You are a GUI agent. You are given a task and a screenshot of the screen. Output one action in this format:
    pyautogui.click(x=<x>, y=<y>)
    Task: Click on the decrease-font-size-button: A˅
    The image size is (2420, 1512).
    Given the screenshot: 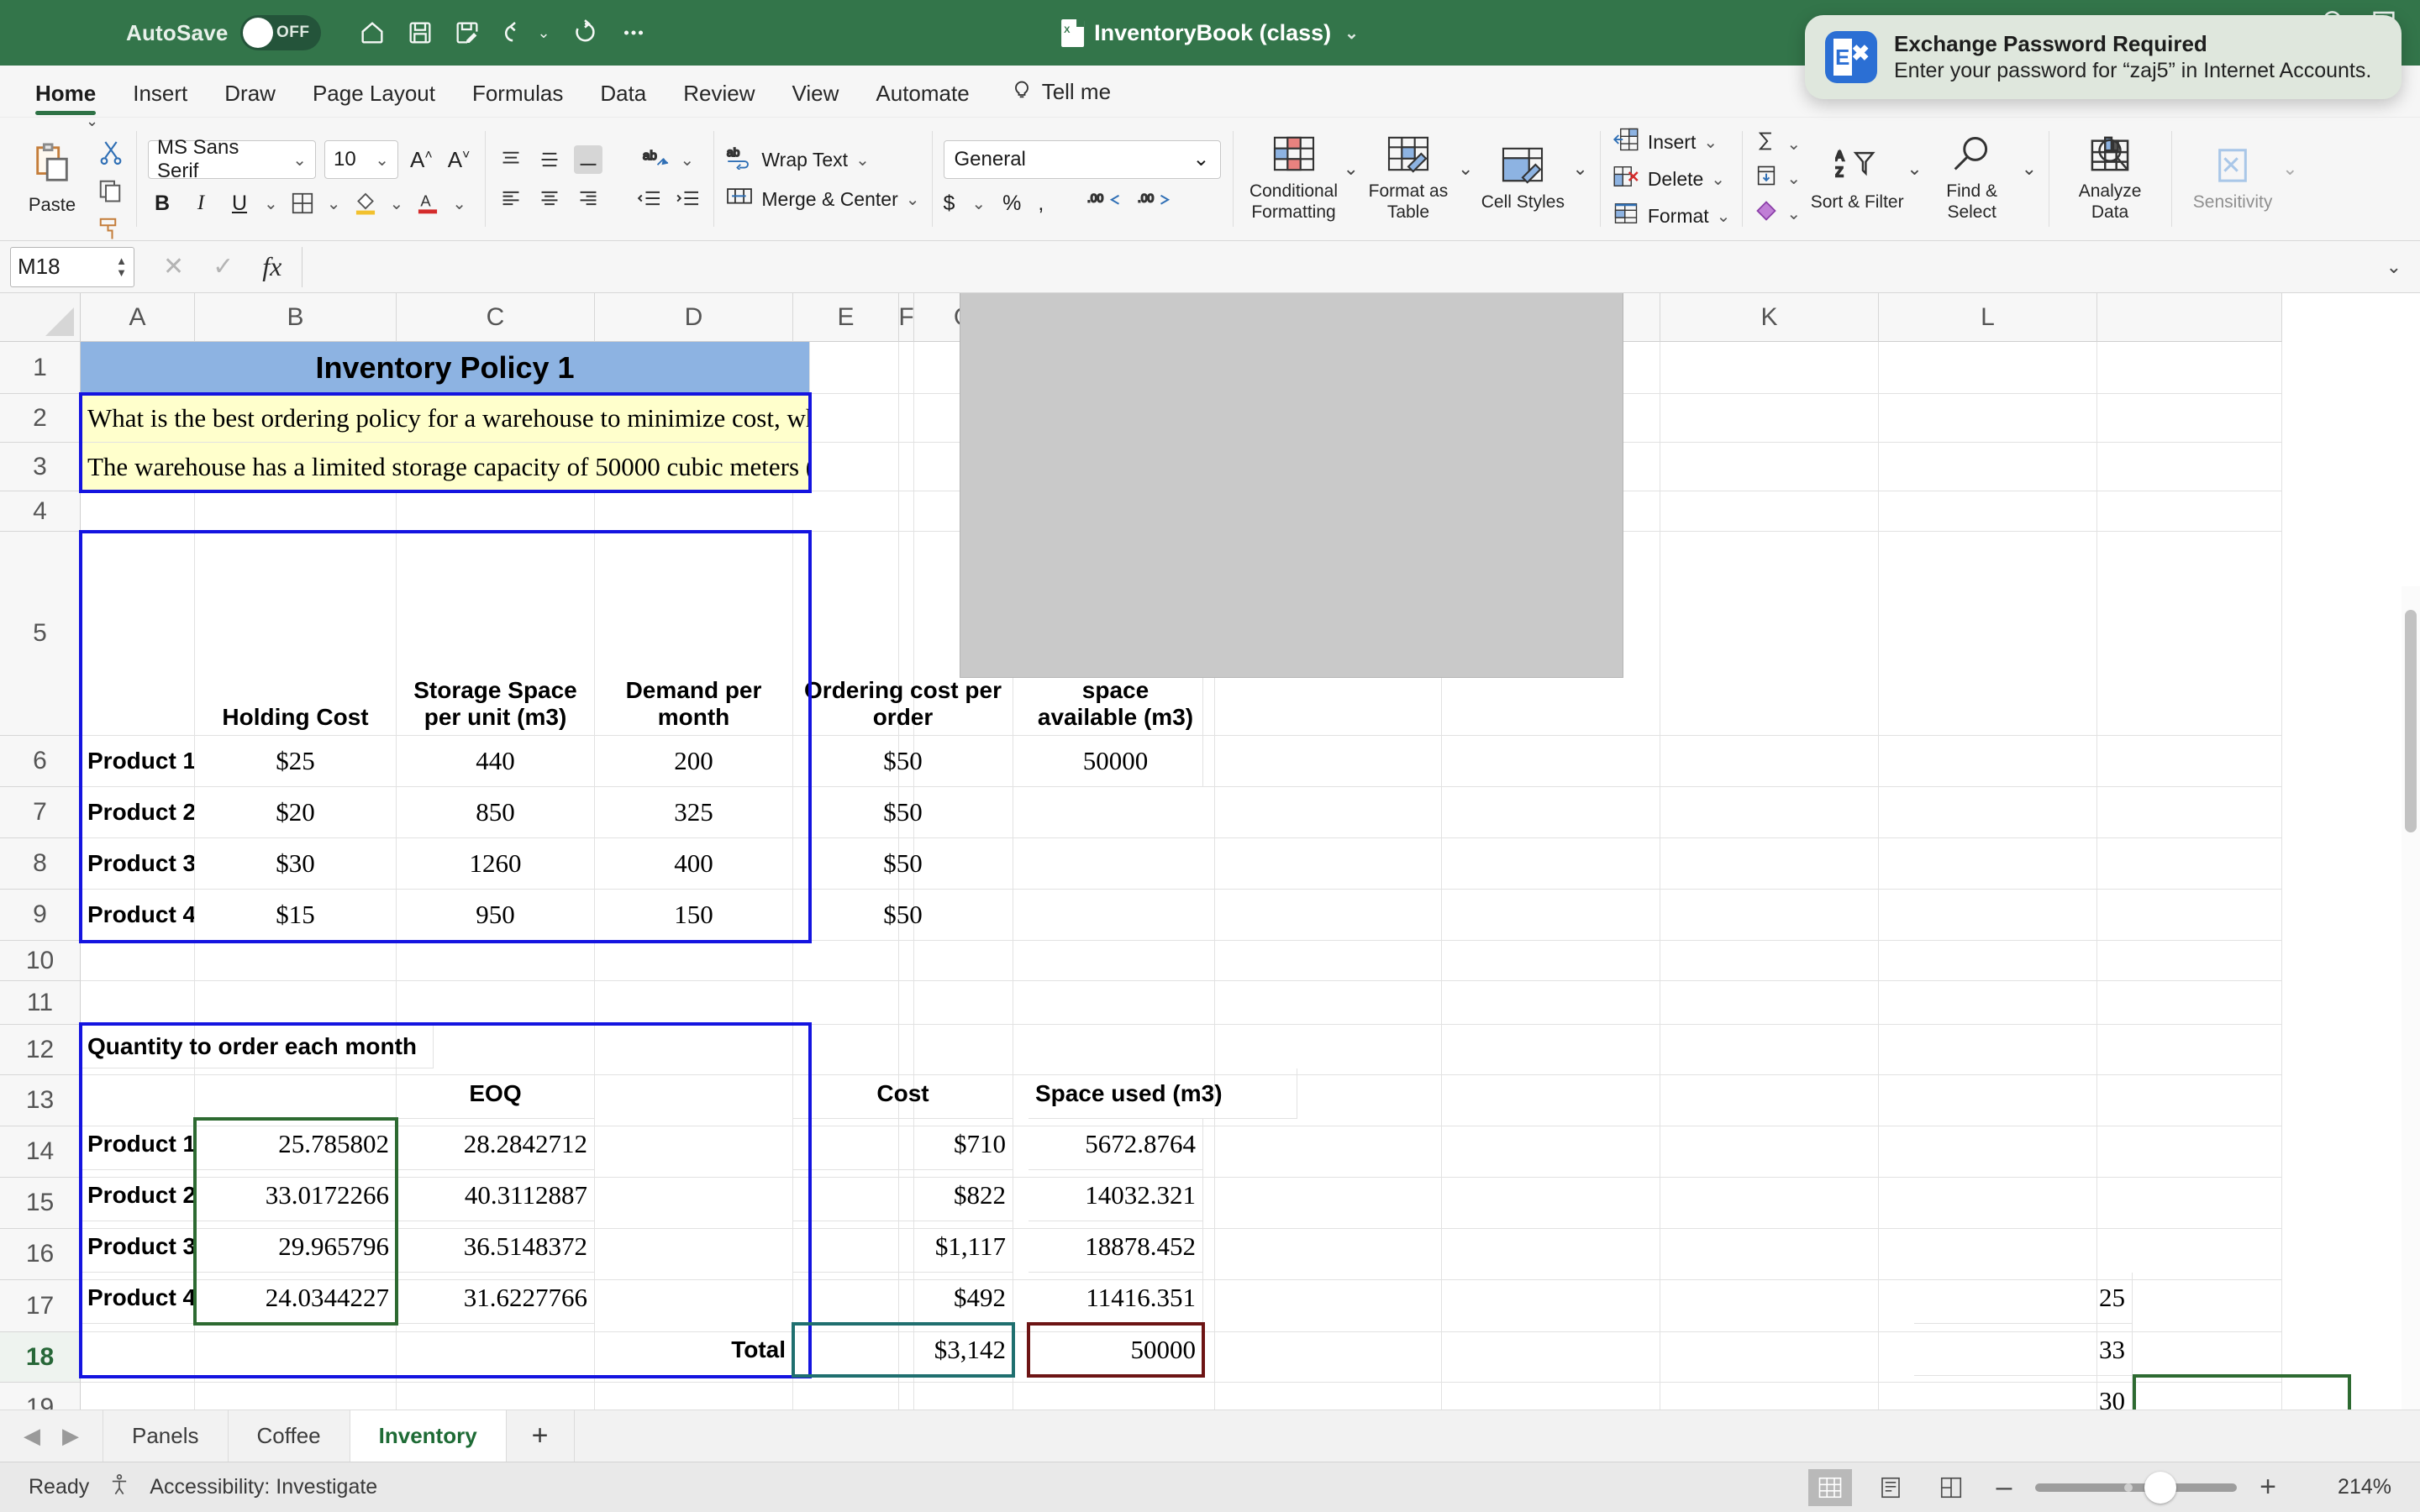 What is the action you would take?
    pyautogui.click(x=460, y=160)
    